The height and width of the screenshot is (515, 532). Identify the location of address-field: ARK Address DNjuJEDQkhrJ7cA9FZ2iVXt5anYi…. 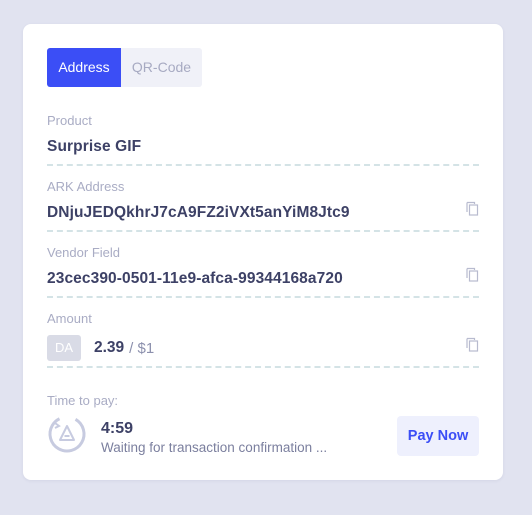
(263, 205).